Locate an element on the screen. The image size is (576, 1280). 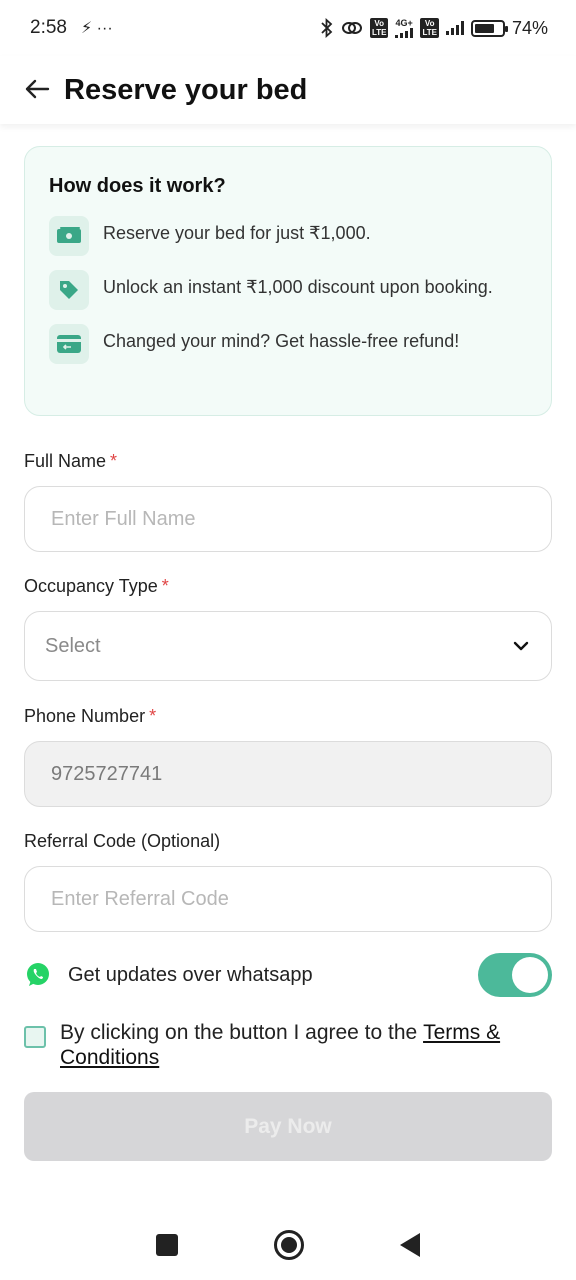
occupancy-type-label: Occupancy Type * is located at coordinates (96, 586).